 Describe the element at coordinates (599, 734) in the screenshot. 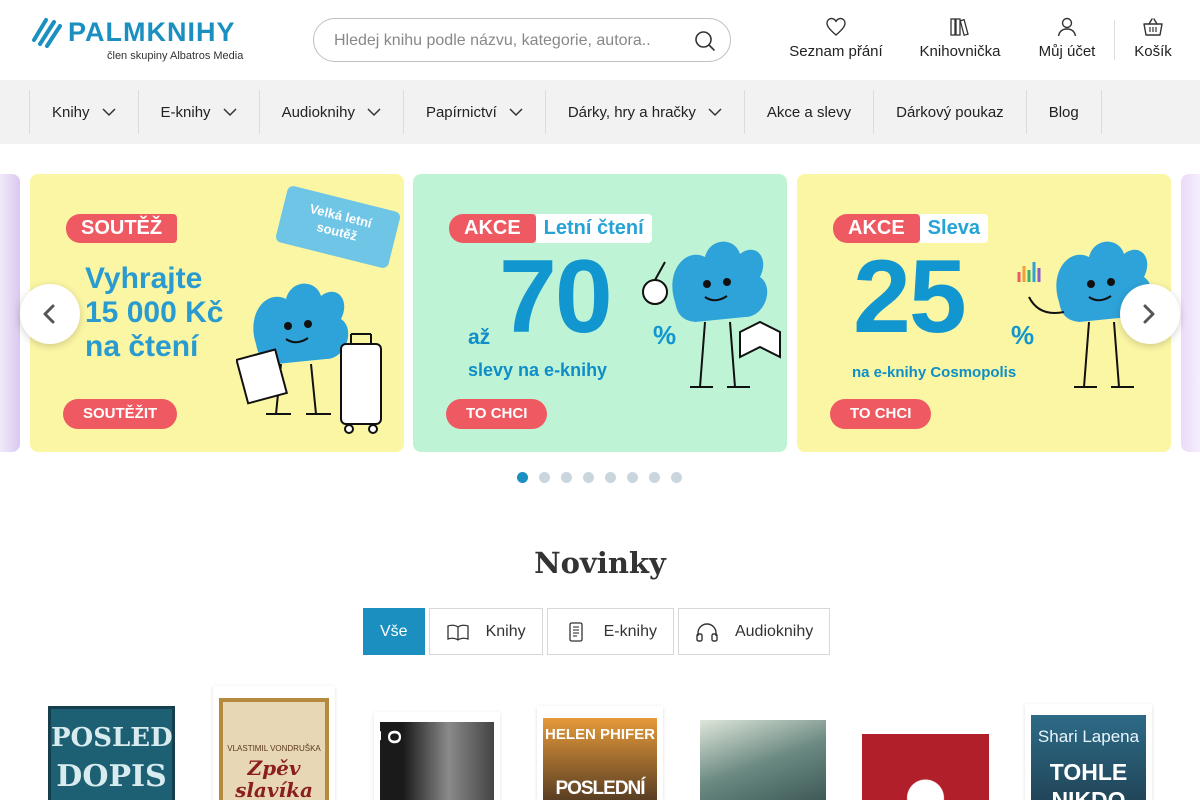

I see `book-cover-author: HELEN PHIFER` at that location.